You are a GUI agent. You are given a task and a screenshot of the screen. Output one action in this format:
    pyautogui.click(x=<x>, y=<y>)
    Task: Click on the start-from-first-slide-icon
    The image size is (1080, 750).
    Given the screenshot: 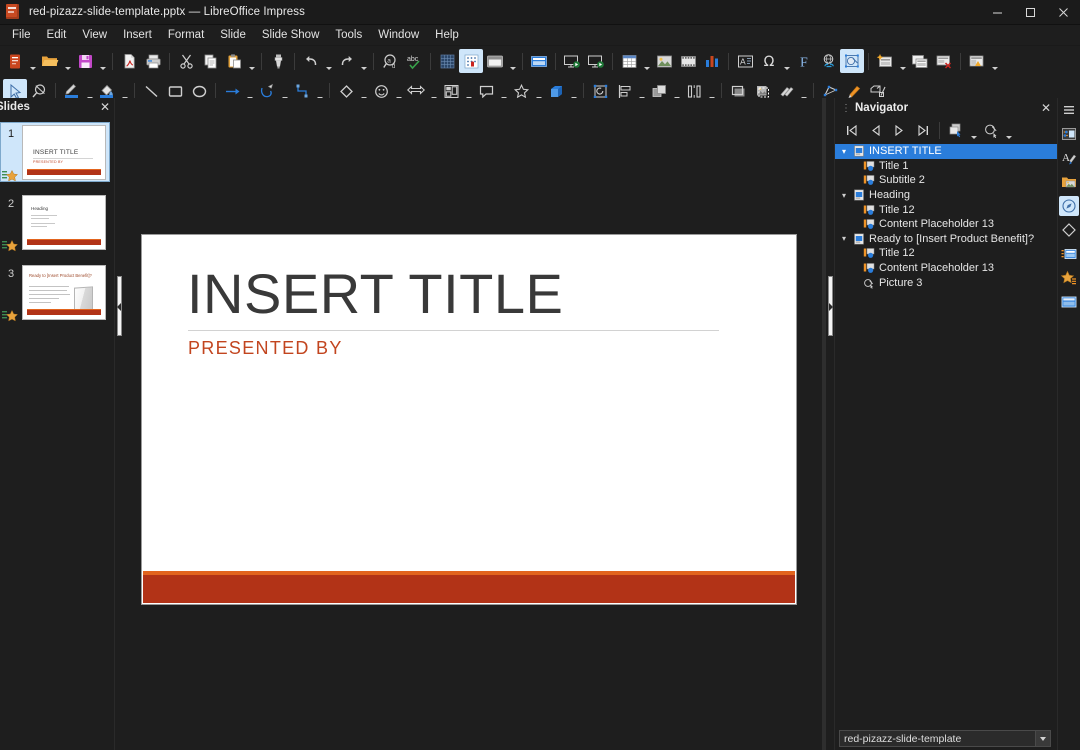 What is the action you would take?
    pyautogui.click(x=572, y=61)
    